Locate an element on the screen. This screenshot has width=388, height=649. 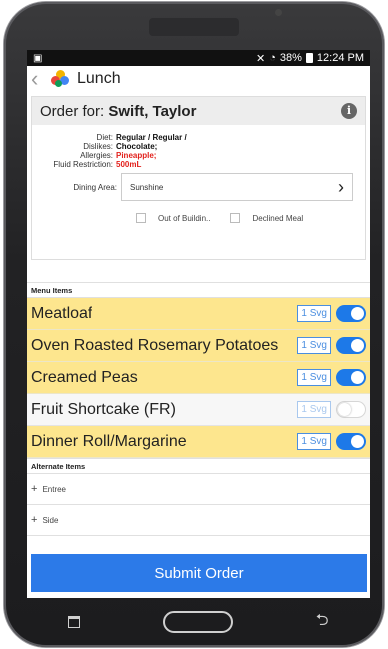
back-chevron-icon: ‹ is located at coordinates (38, 79).